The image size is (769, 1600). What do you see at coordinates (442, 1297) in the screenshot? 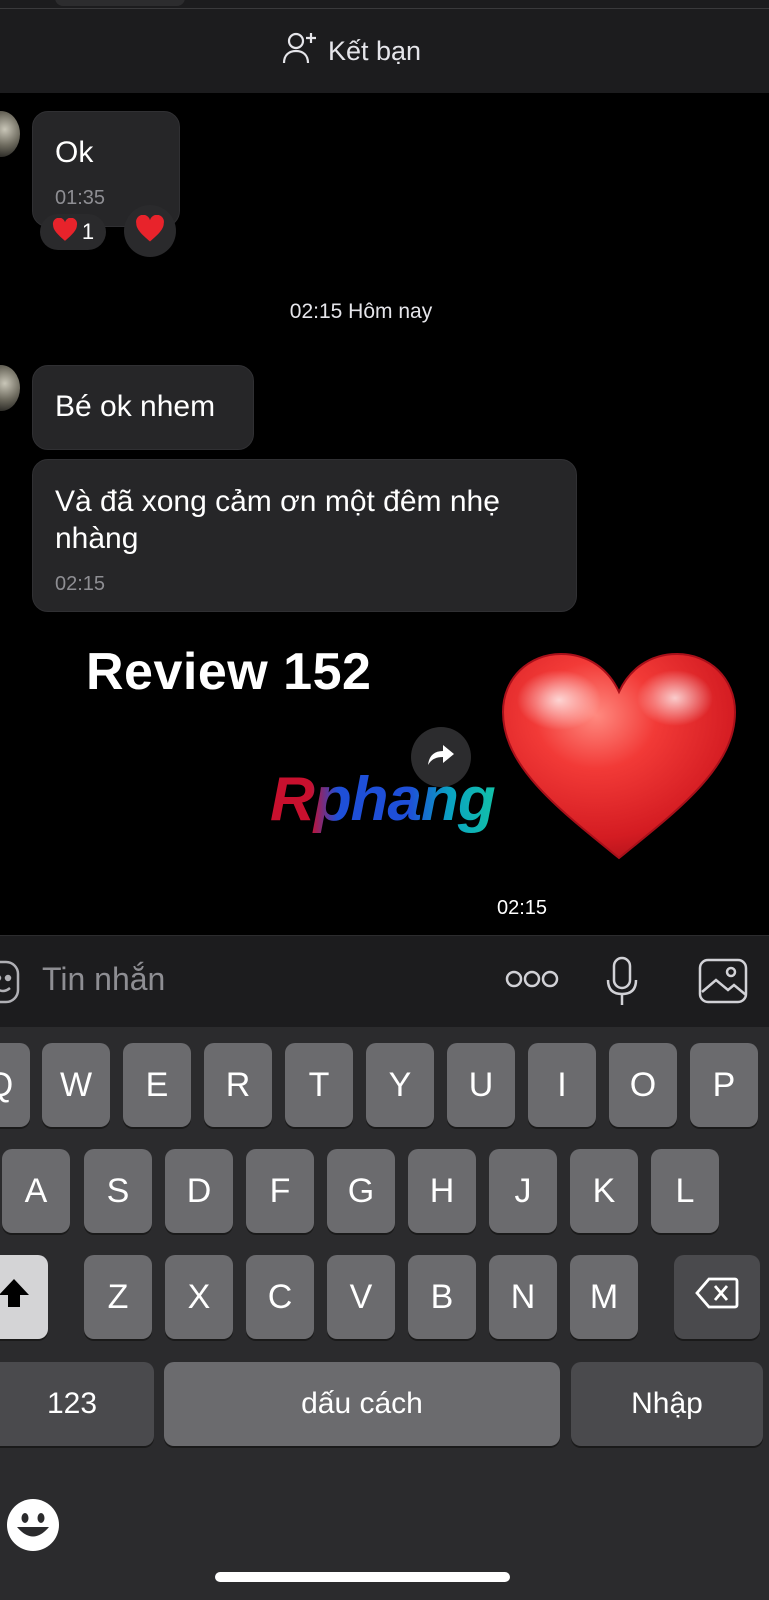
I see `key-b: B` at bounding box center [442, 1297].